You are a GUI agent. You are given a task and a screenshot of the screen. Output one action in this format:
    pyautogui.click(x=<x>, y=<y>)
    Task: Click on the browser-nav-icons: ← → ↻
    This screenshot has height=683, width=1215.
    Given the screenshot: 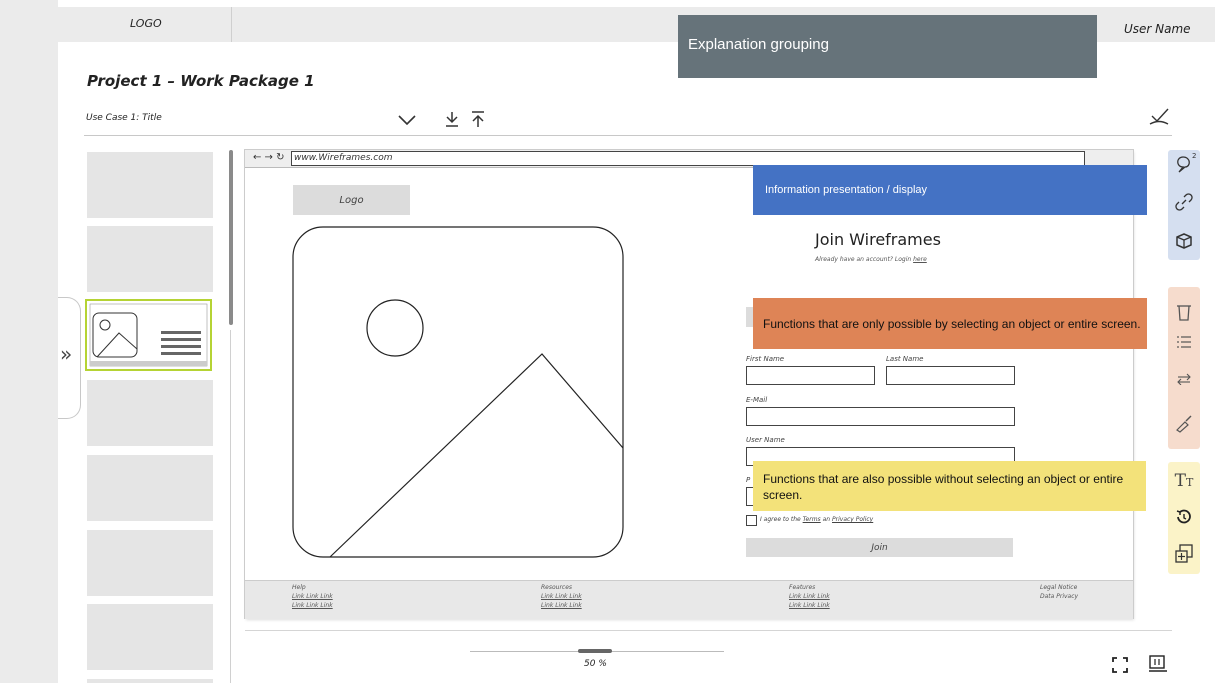 What is the action you would take?
    pyautogui.click(x=269, y=157)
    